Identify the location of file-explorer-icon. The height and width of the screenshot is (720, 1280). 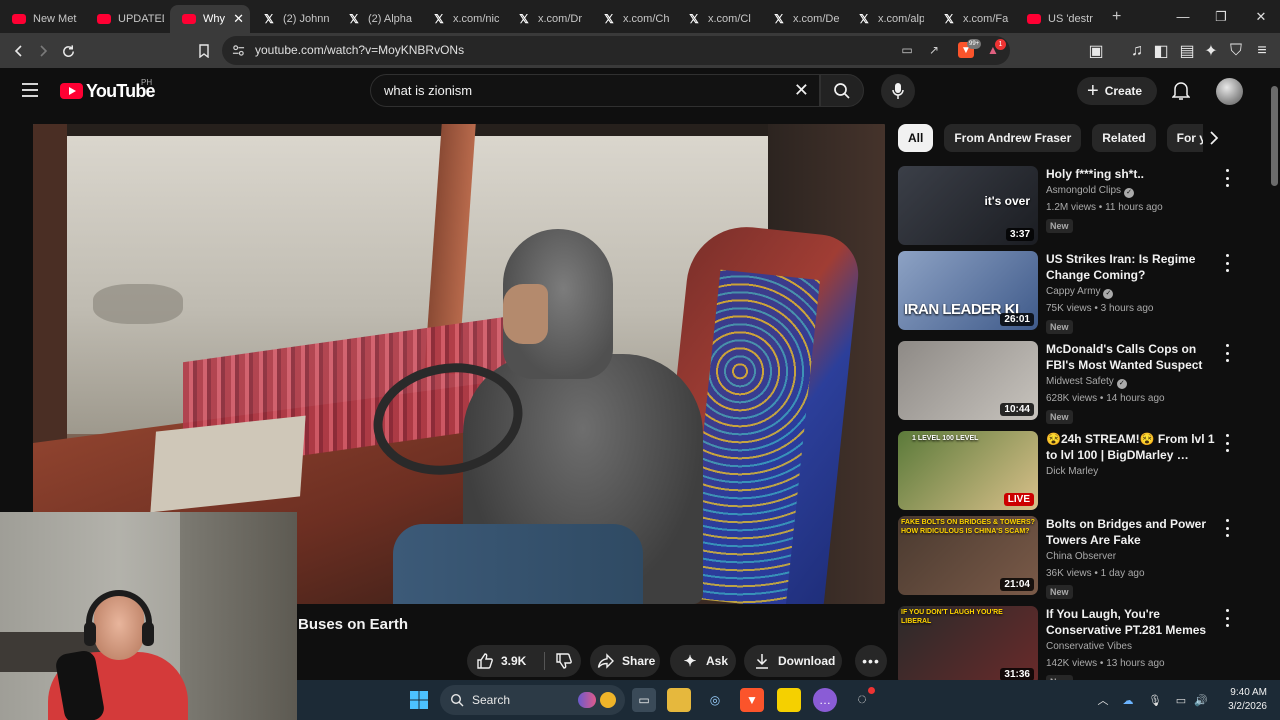
(679, 700).